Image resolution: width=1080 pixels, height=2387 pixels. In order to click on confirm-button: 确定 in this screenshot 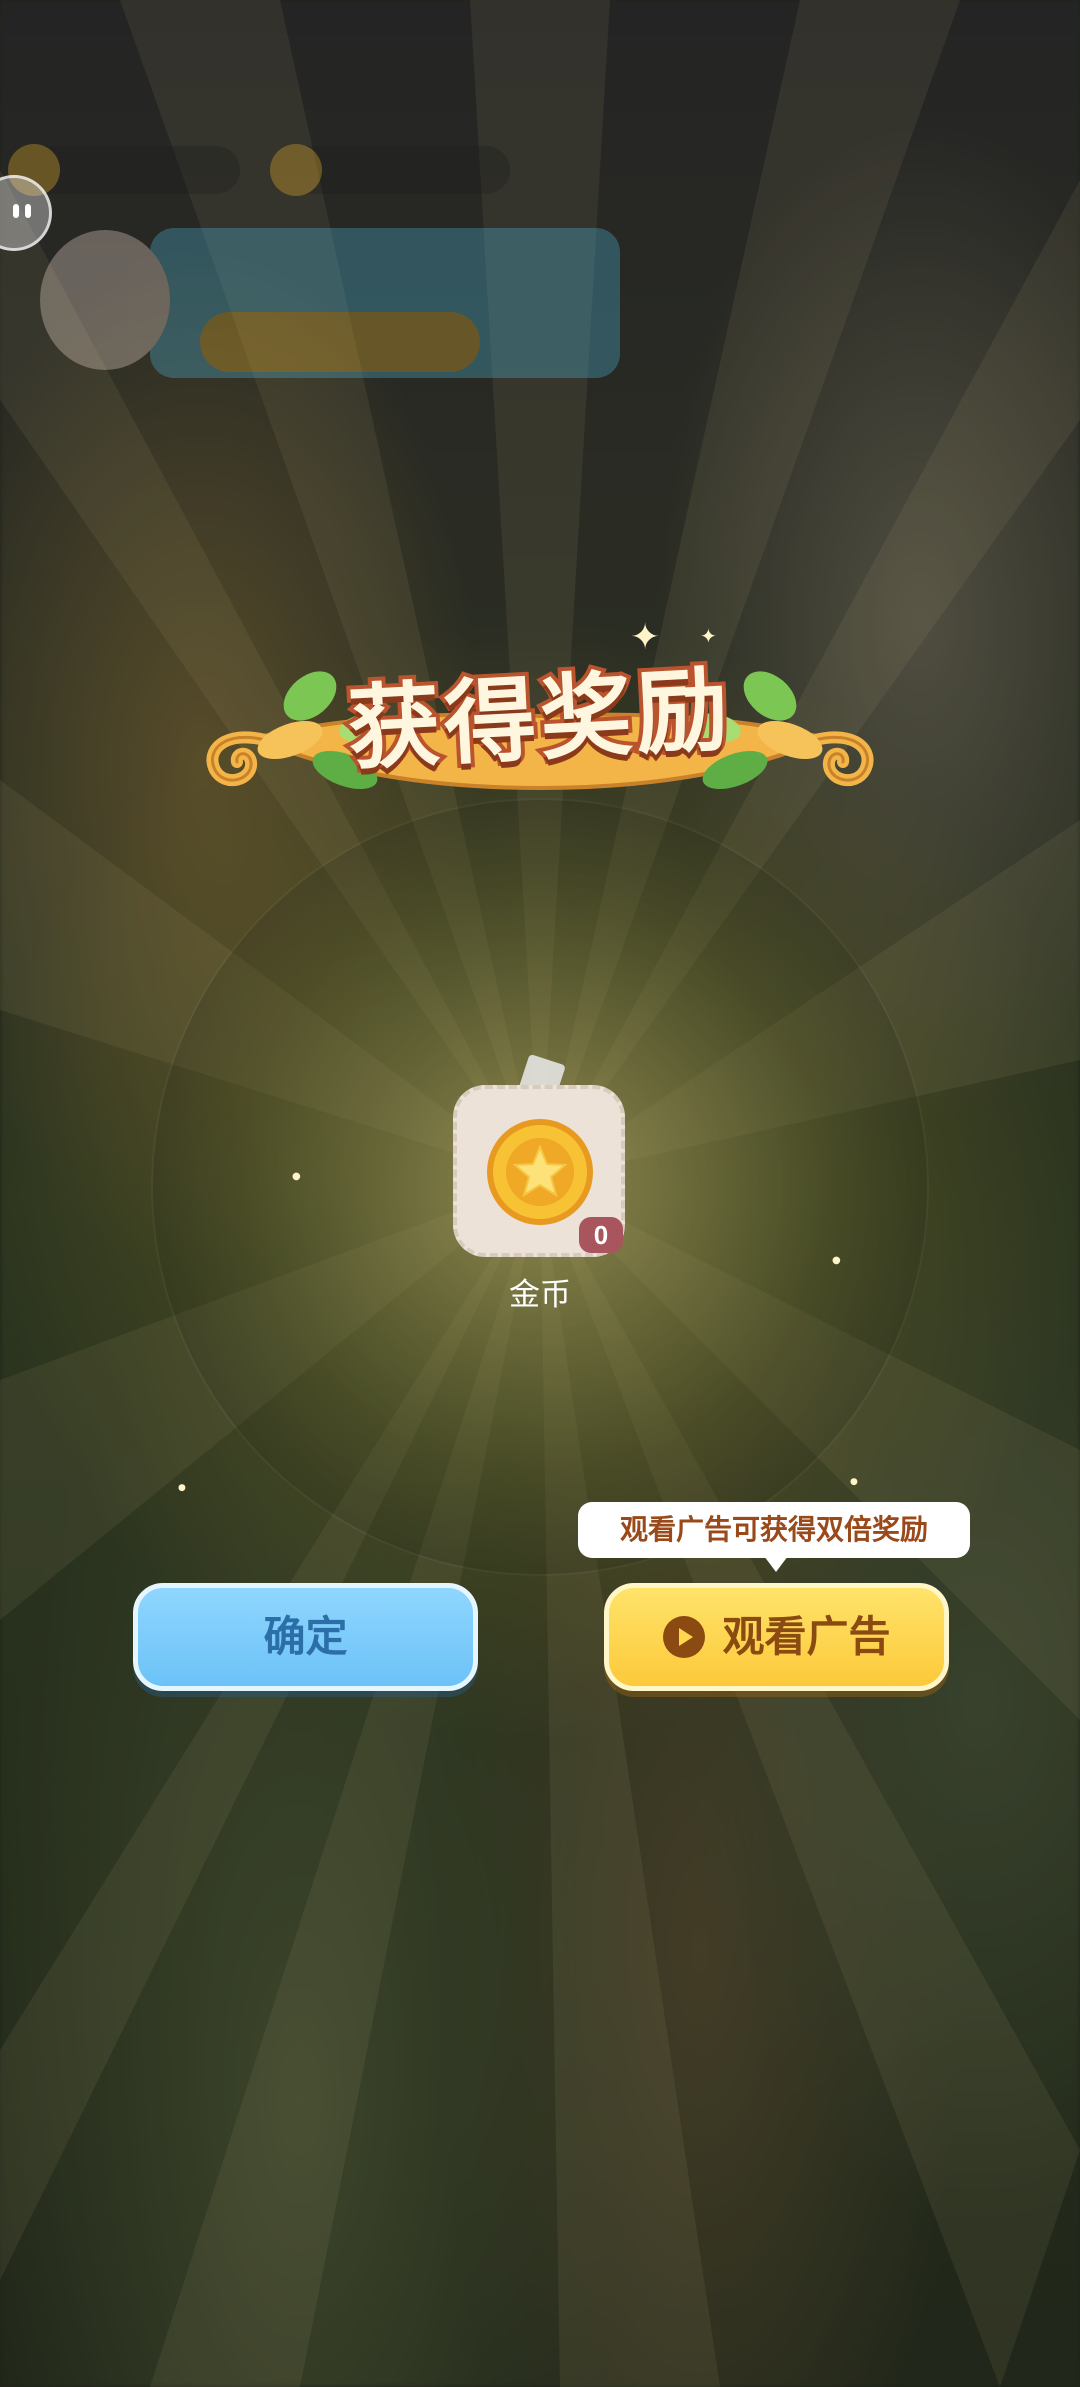, I will do `click(305, 1637)`.